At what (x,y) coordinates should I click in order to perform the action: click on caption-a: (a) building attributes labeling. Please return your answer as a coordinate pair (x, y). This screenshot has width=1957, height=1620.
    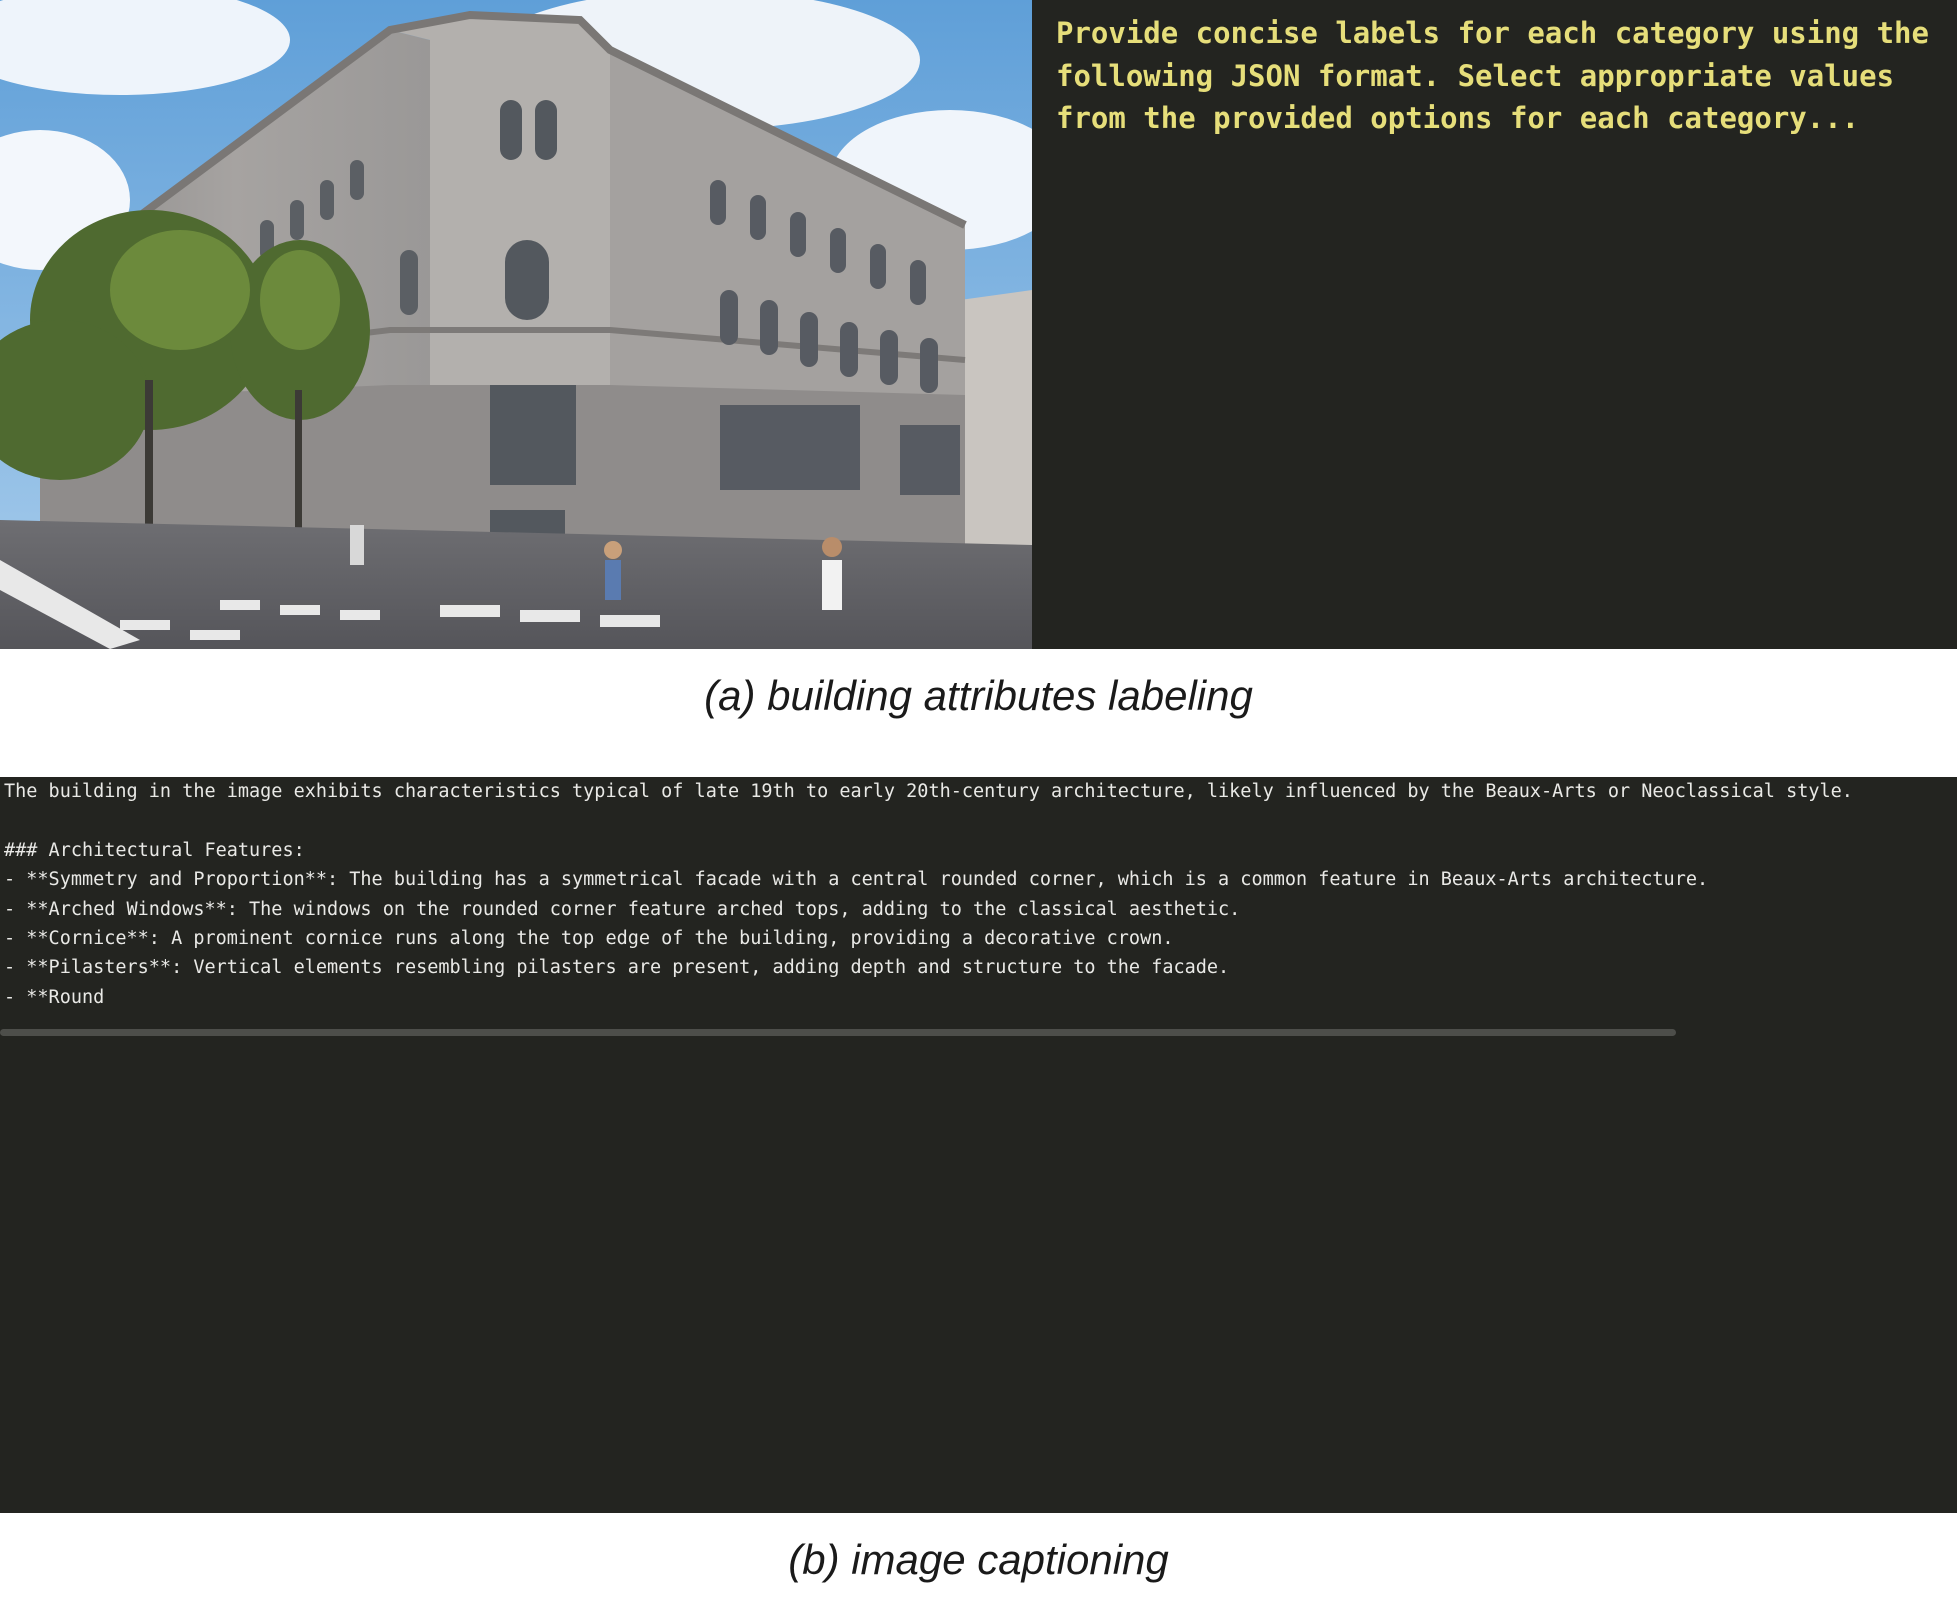
    Looking at the image, I should click on (978, 695).